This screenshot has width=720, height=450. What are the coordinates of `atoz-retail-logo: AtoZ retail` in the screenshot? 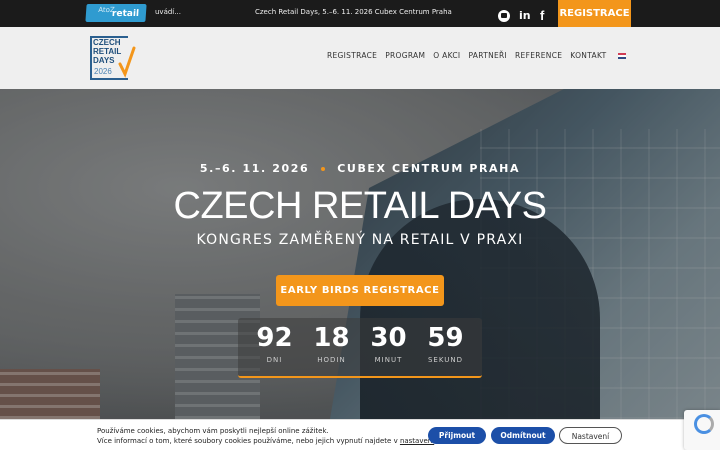 It's located at (116, 13).